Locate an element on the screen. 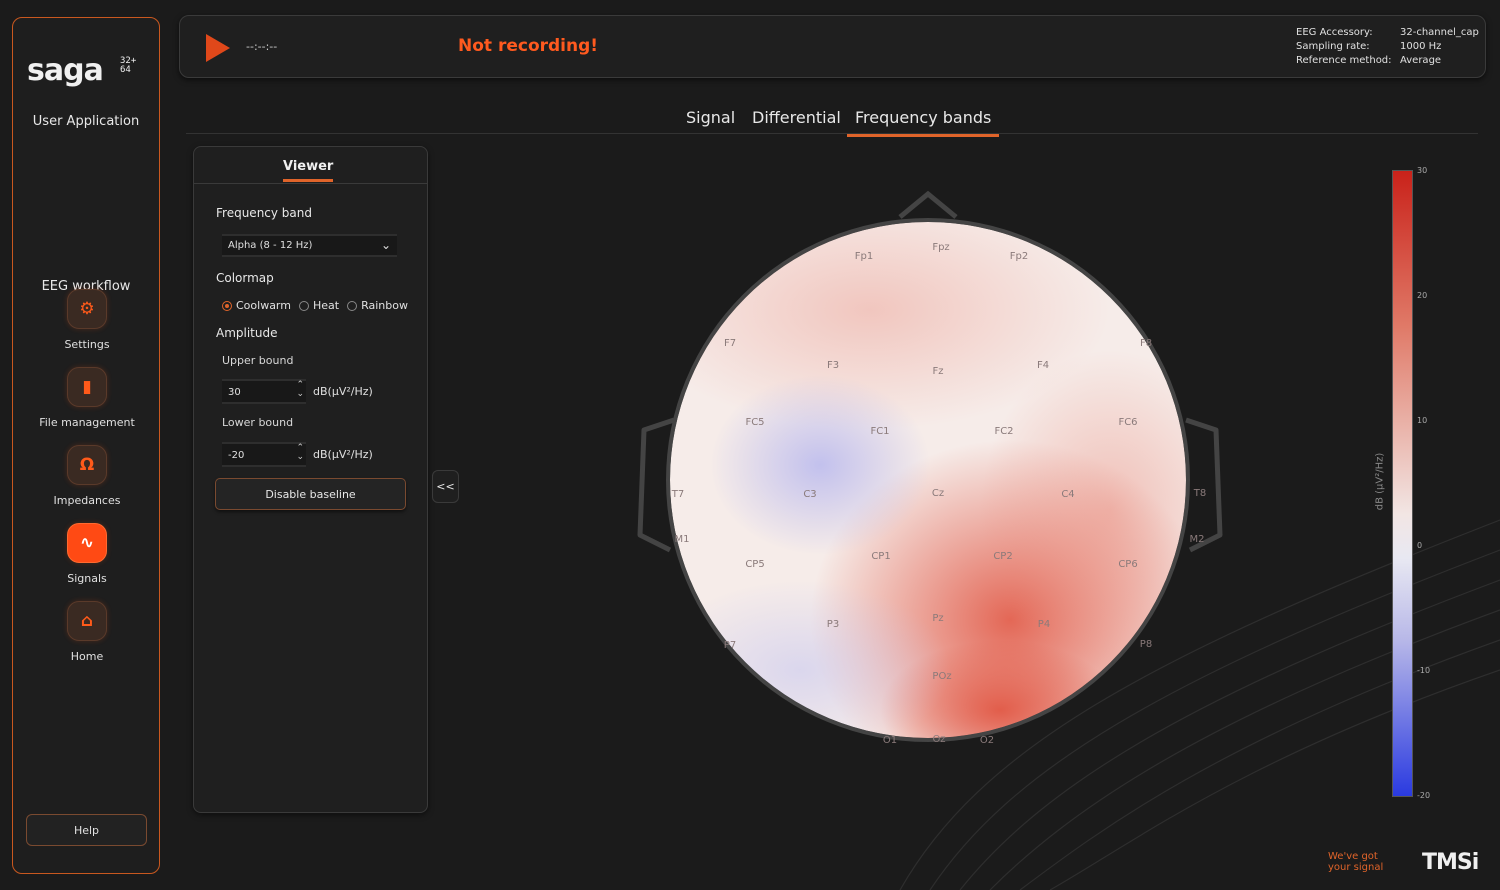  nav-home: ⌂ Home is located at coordinates (87, 632).